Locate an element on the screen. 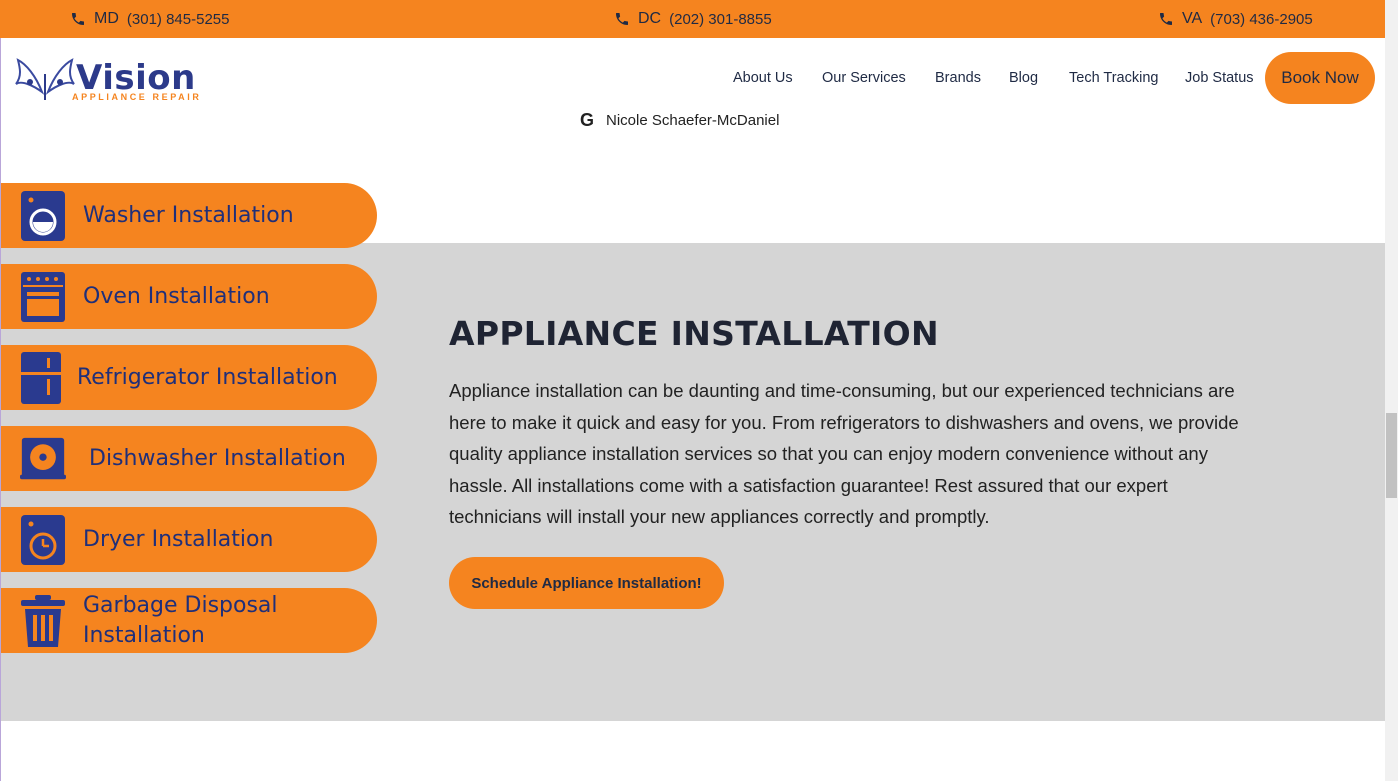 The height and width of the screenshot is (781, 1398). page-left-border is located at coordinates (0, 409).